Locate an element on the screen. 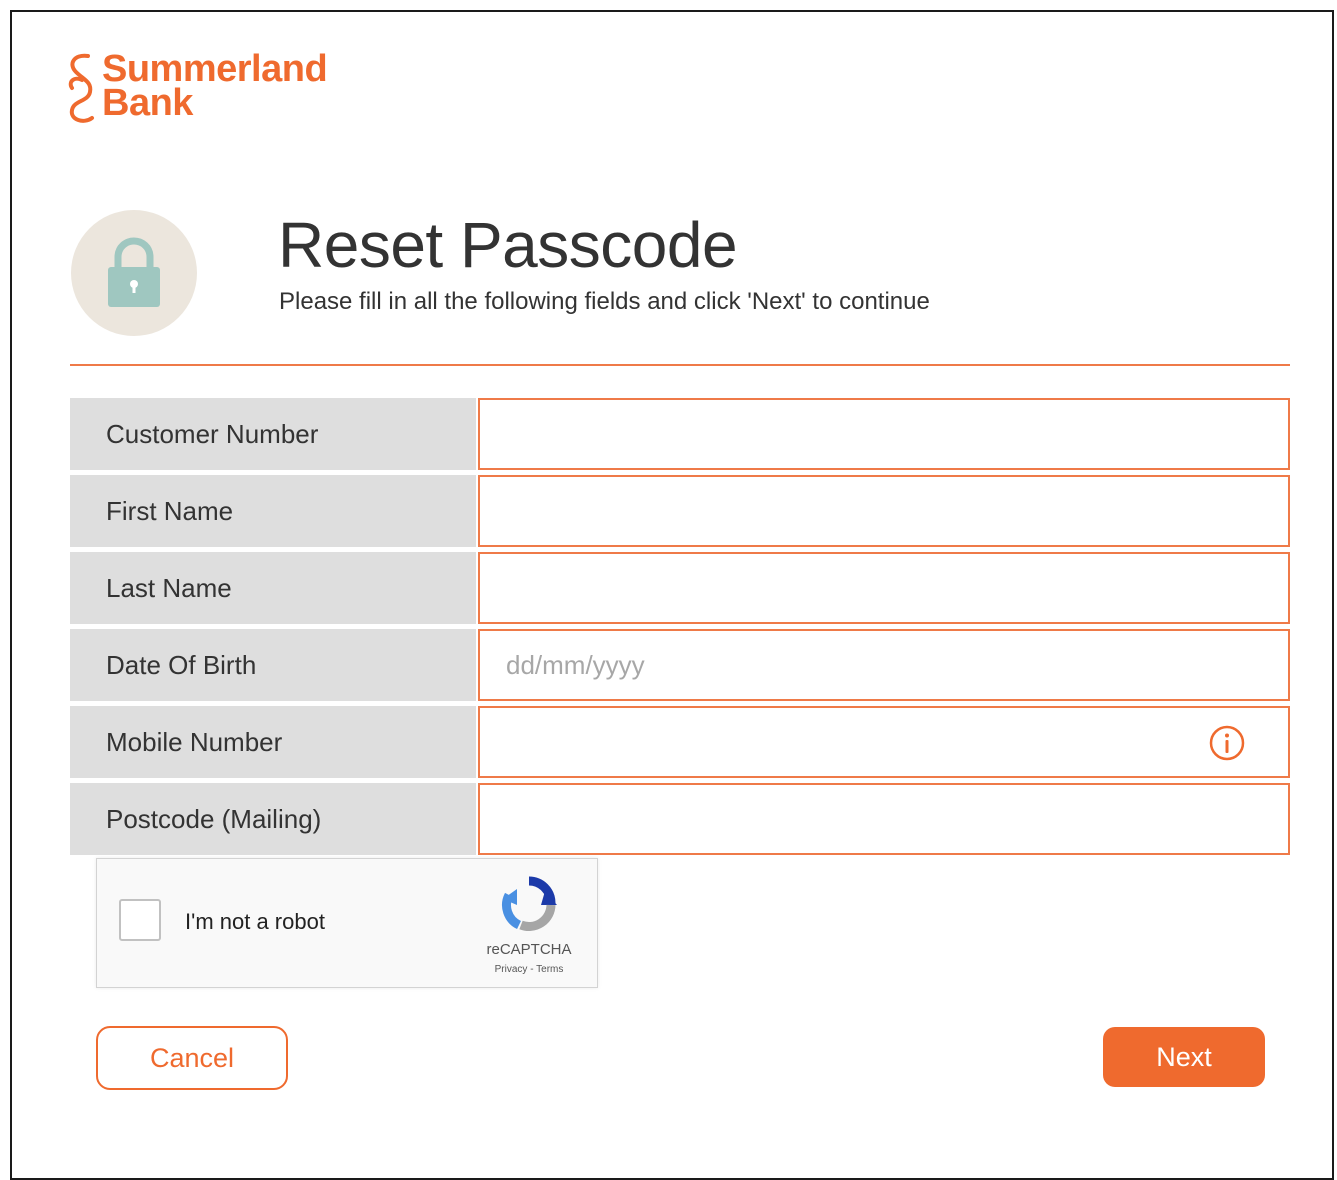 This screenshot has width=1337, height=1180. mobile-number-label: Mobile Number is located at coordinates (273, 742).